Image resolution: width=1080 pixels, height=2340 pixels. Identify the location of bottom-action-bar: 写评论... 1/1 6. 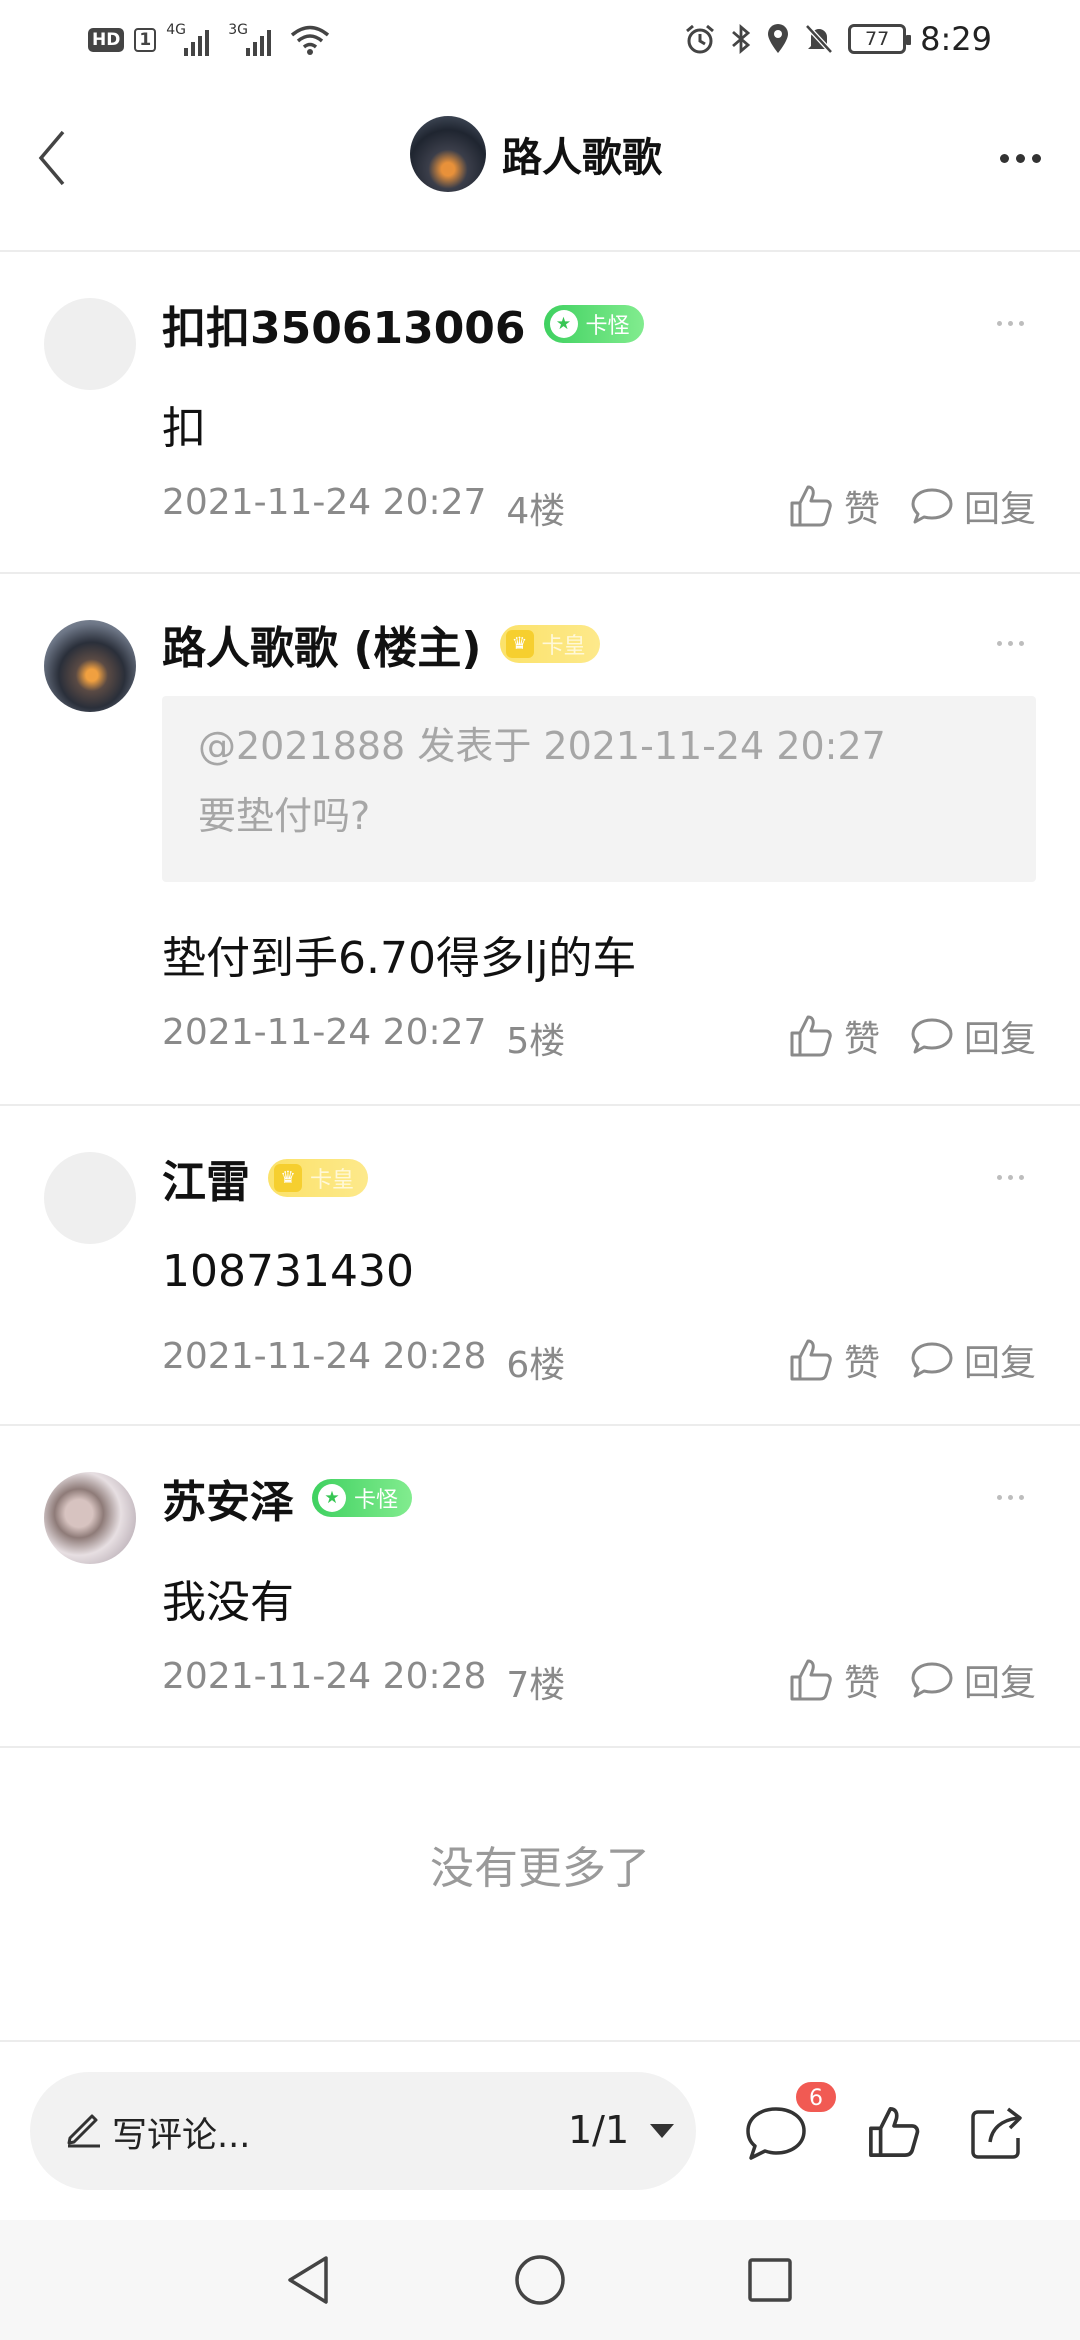
(540, 2130).